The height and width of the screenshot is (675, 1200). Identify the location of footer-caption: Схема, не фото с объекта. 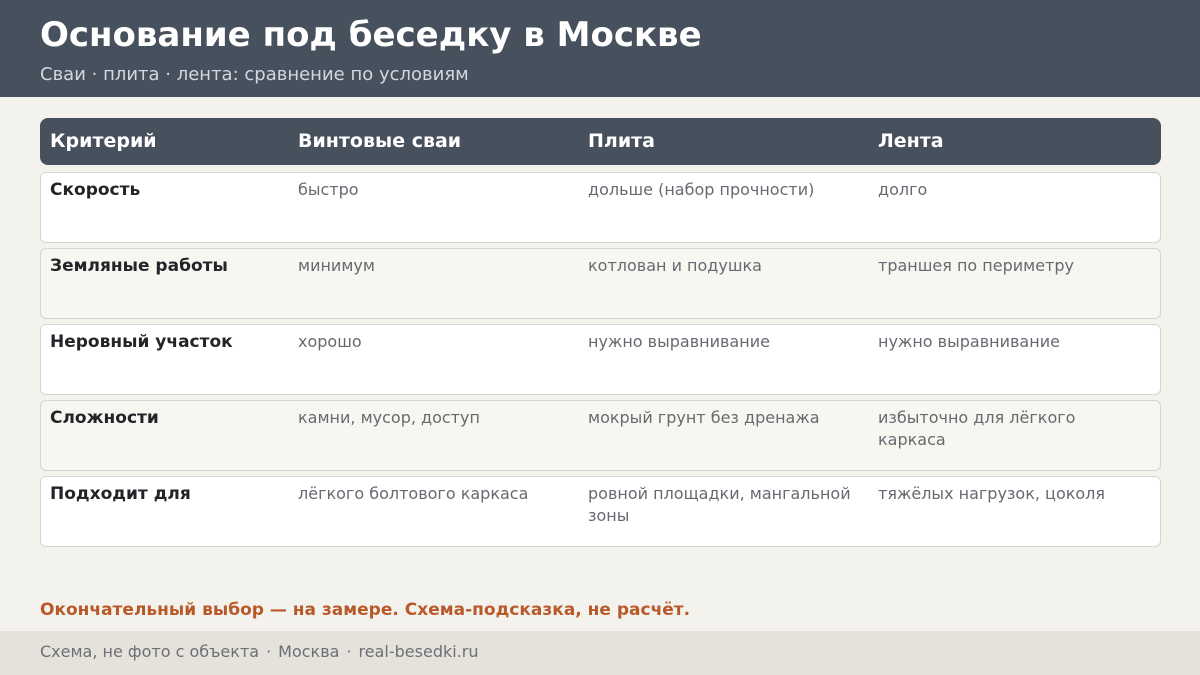
(150, 651).